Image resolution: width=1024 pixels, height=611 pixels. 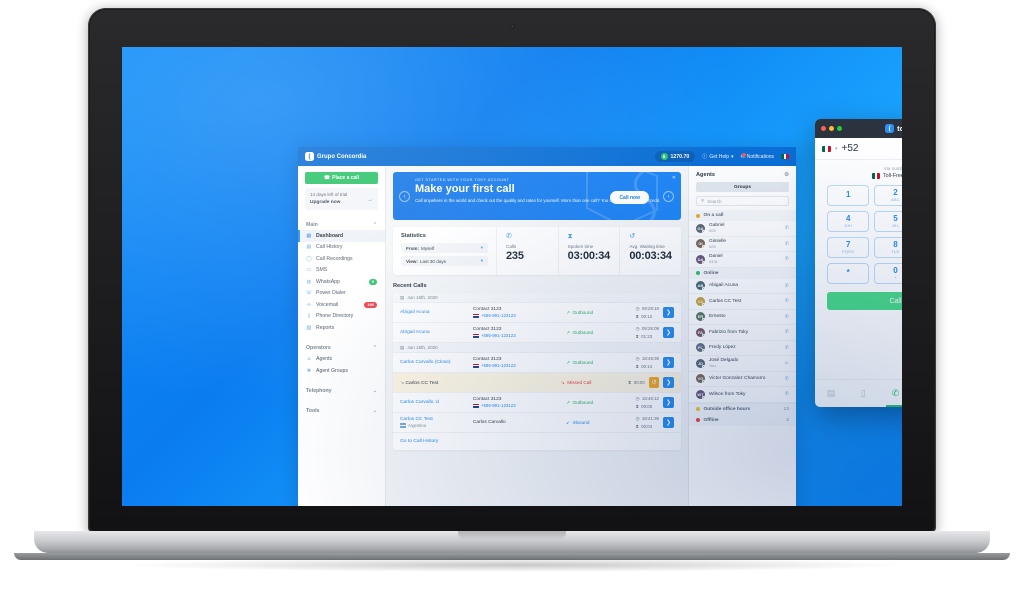 I want to click on go-to-call-history-link: Go to Call History, so click(x=537, y=441).